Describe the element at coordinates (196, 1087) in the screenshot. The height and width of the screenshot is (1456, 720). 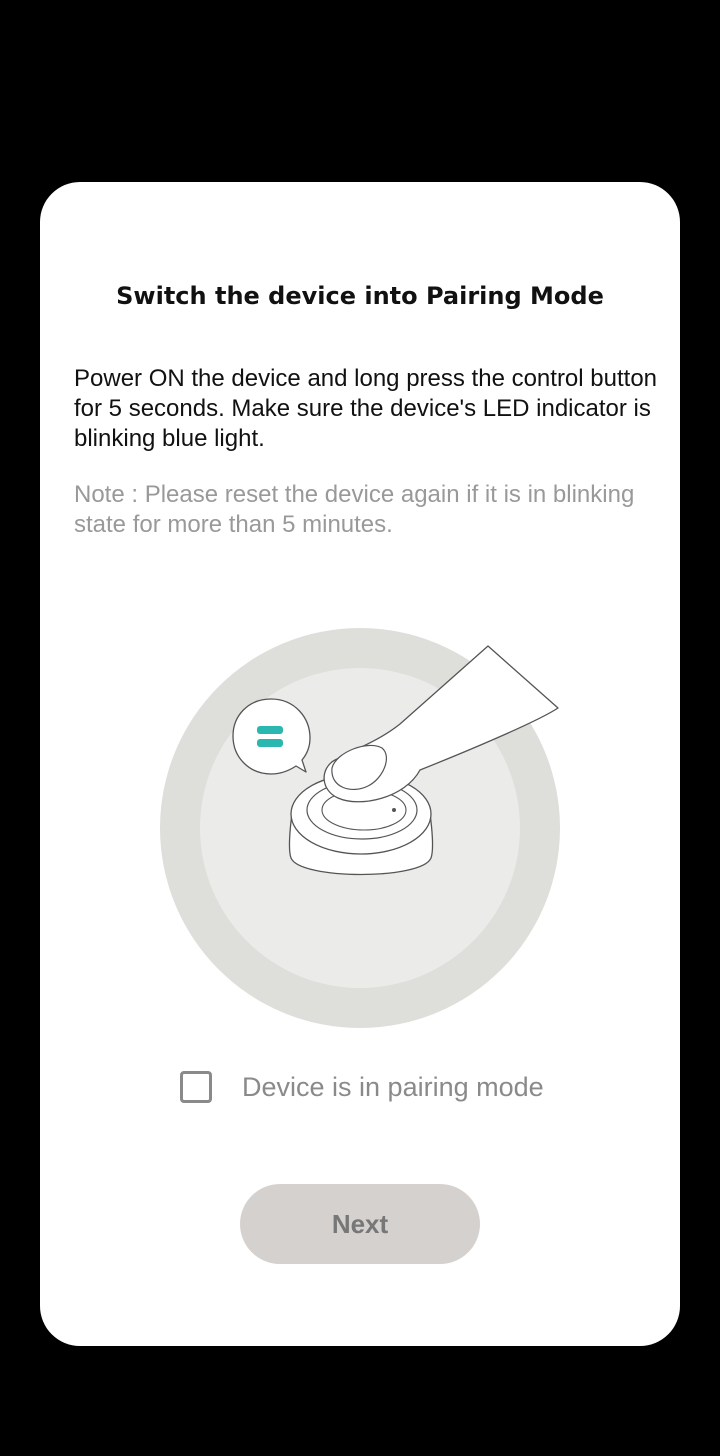
I see `pairing-mode-checkbox` at that location.